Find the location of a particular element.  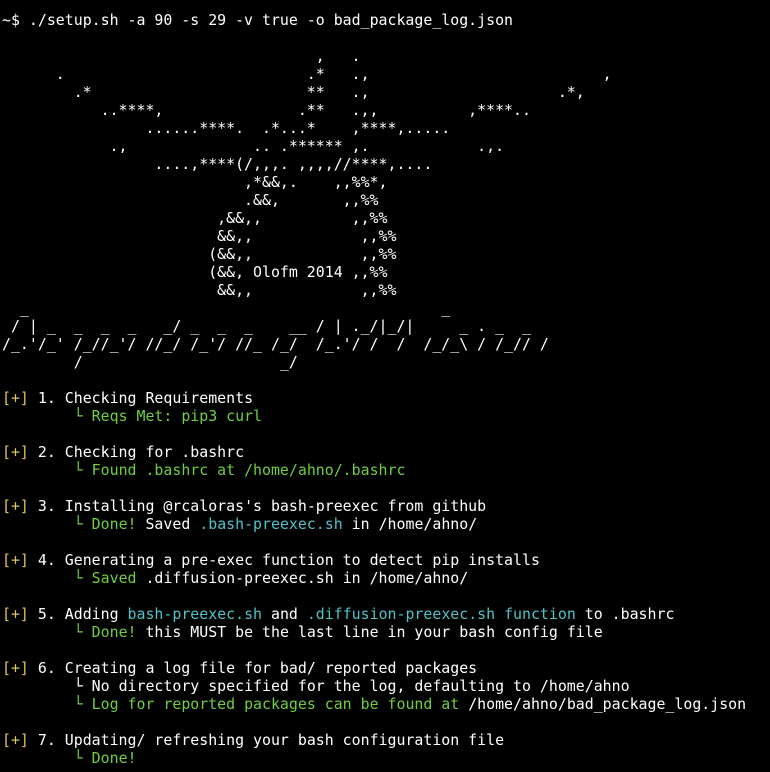

detail-tail: in /home/ahno/ is located at coordinates (410, 524).